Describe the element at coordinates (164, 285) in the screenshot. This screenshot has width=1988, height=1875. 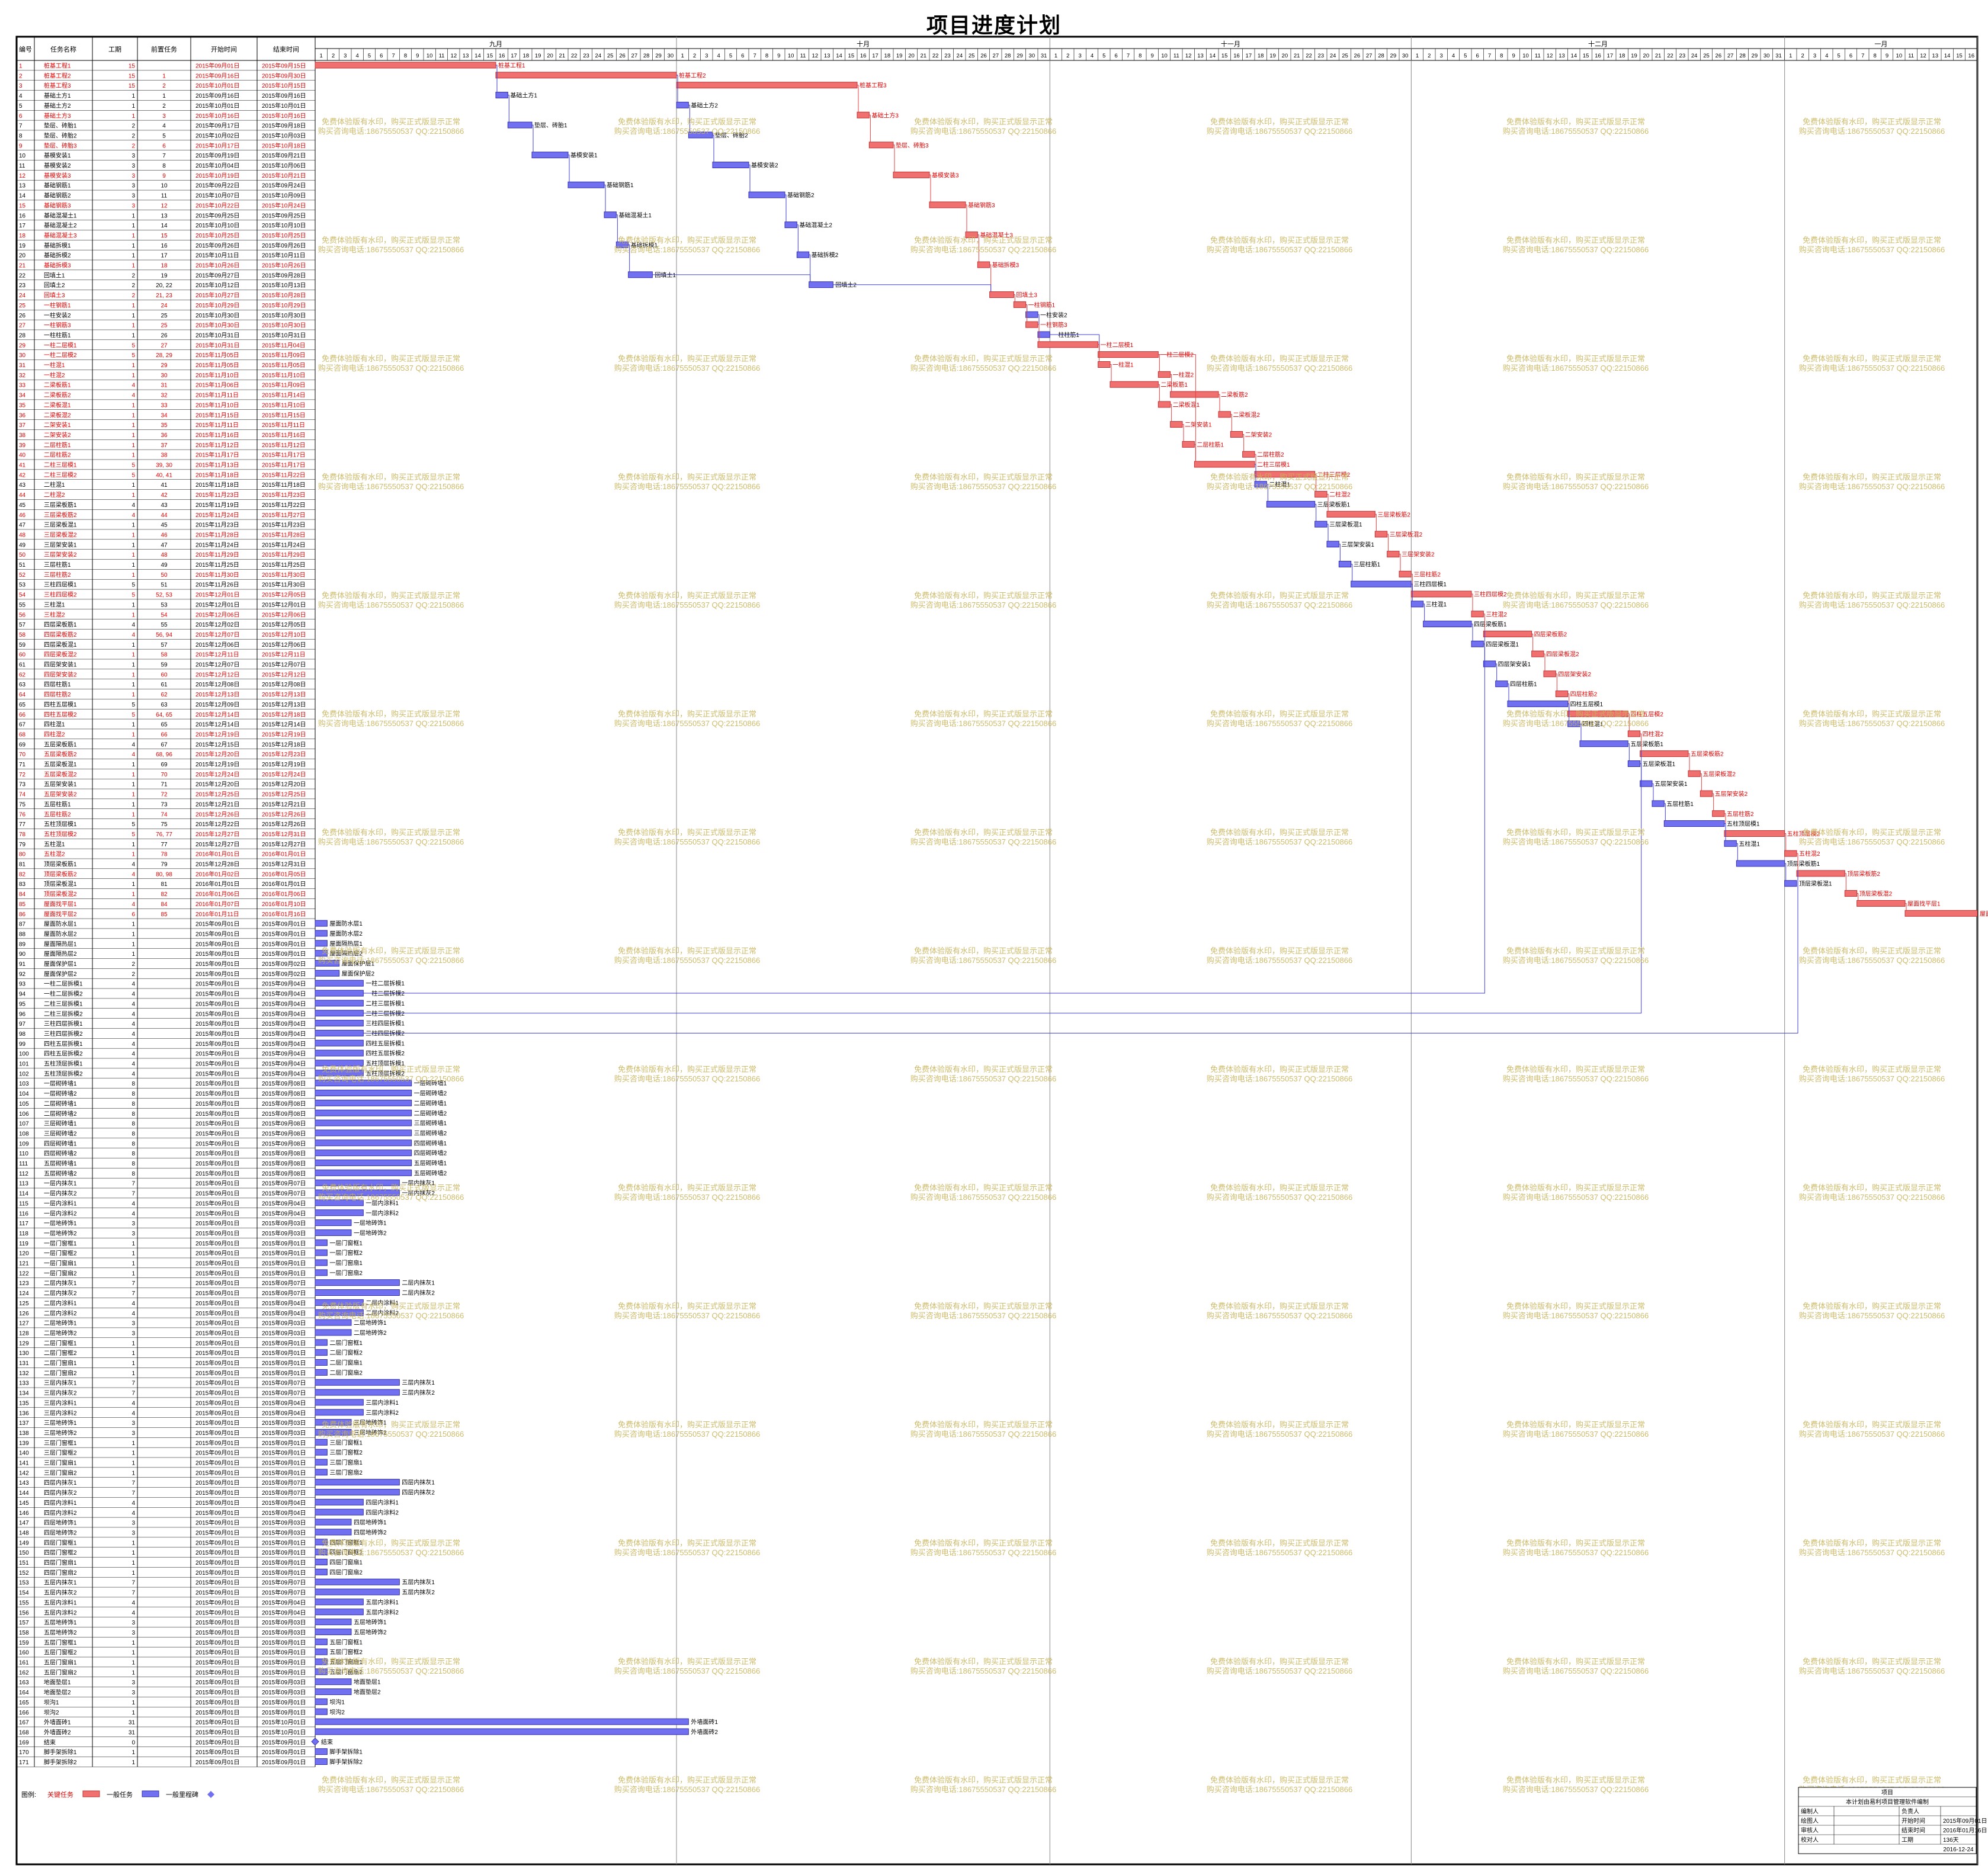
I see `table-cell: 20, 22` at that location.